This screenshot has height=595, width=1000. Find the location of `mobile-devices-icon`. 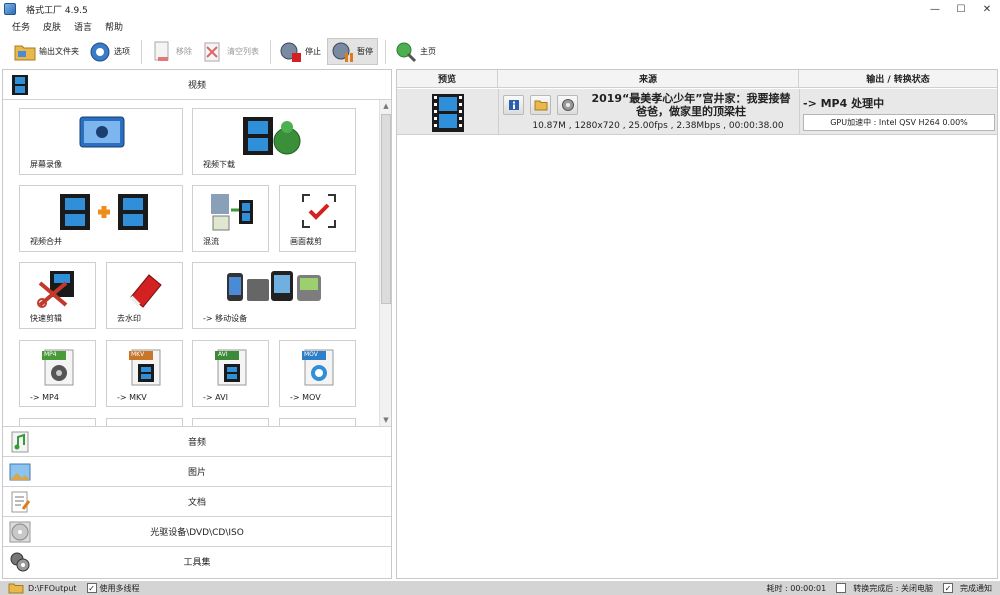

mobile-devices-icon is located at coordinates (274, 286).